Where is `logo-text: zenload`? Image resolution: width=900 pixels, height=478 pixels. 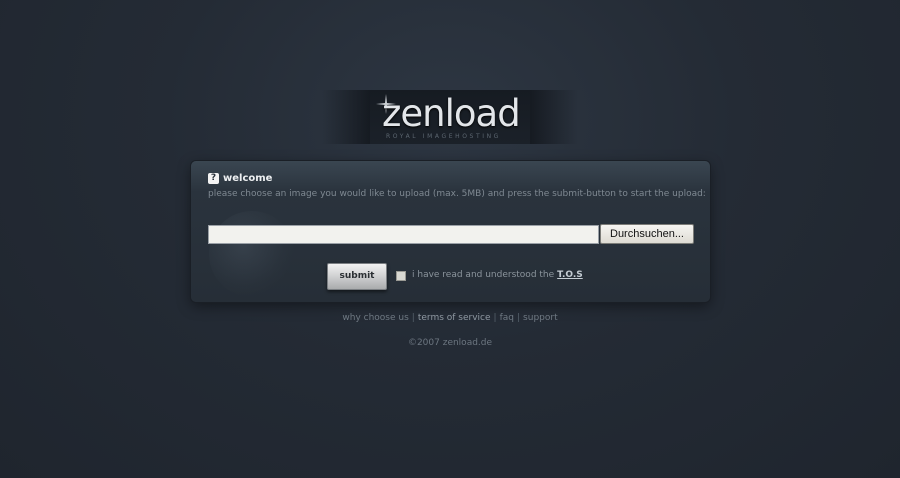 logo-text: zenload is located at coordinates (451, 113).